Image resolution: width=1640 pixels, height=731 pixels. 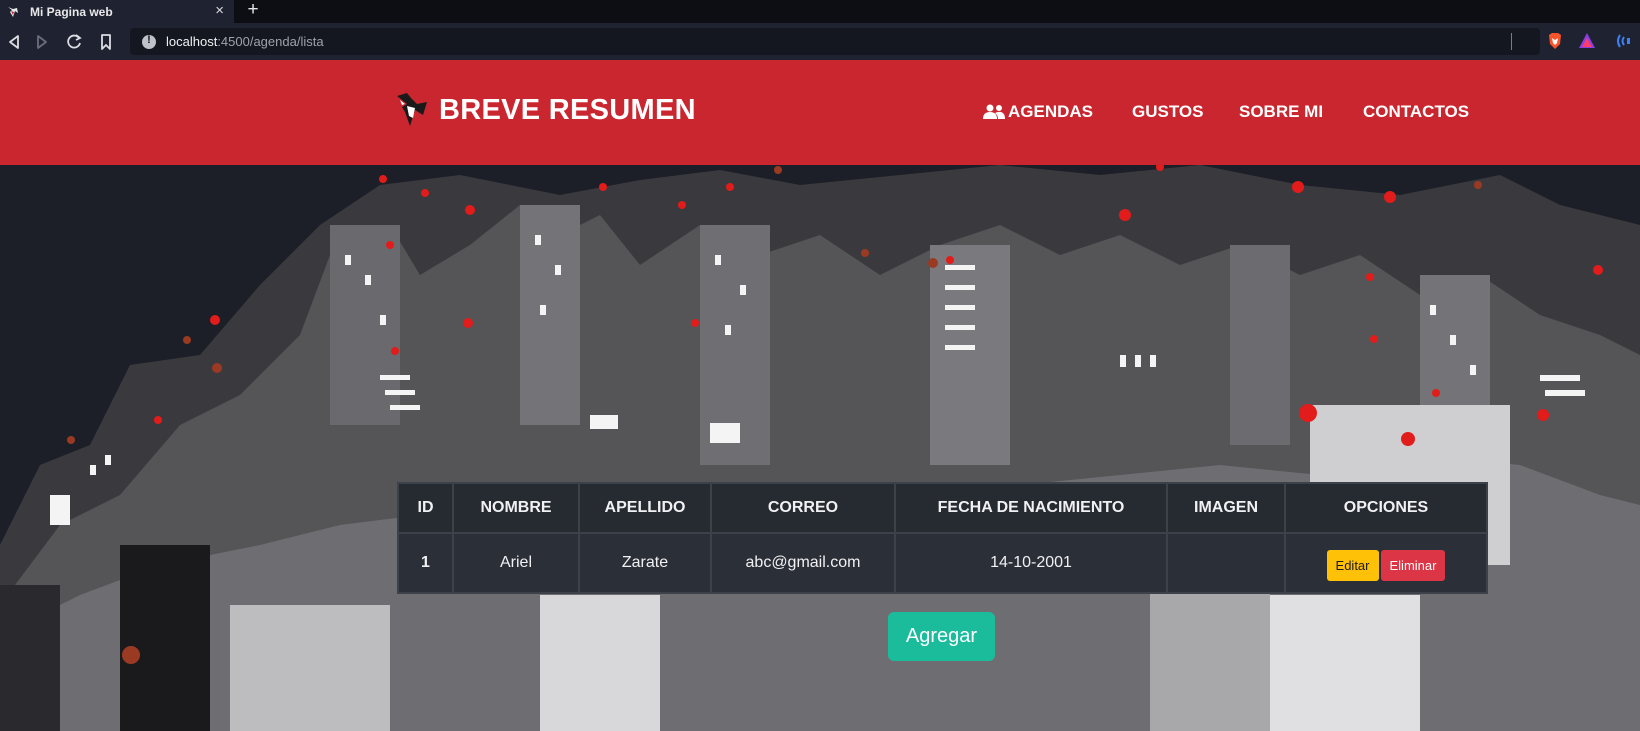 What do you see at coordinates (1031, 508) in the screenshot?
I see `column-header-fecha: FECHA DE NACIMIENTO` at bounding box center [1031, 508].